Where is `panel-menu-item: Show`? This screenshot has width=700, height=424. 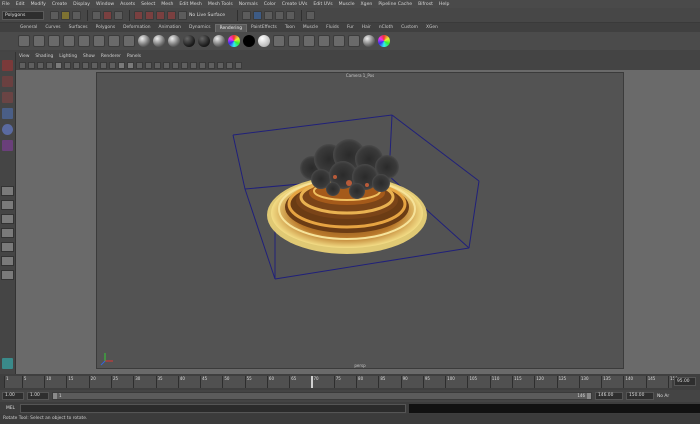
panel-menu-item: Show is located at coordinates (89, 56).